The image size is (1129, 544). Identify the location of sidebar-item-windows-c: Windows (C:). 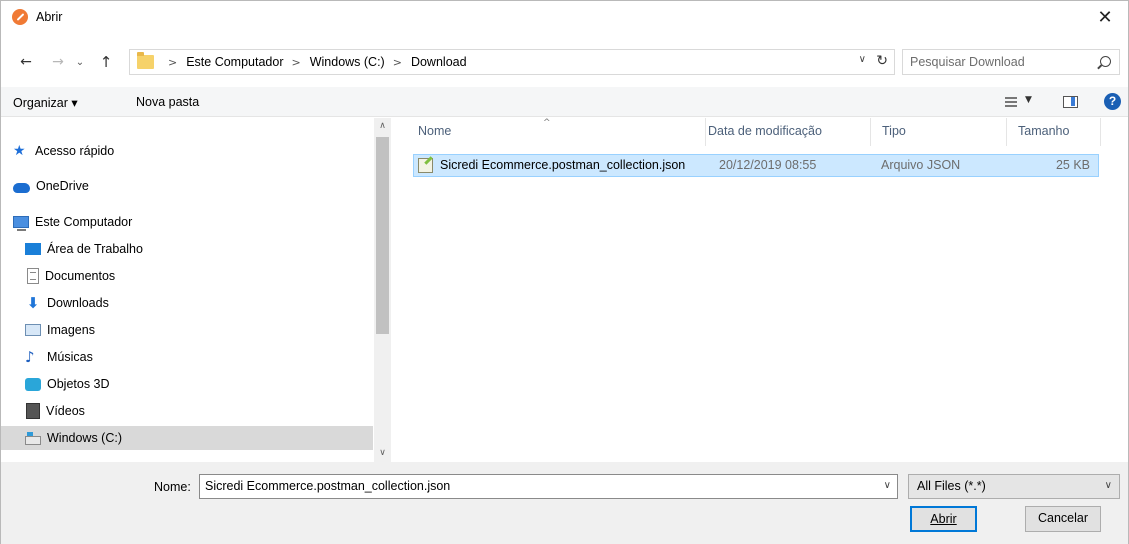
(187, 438).